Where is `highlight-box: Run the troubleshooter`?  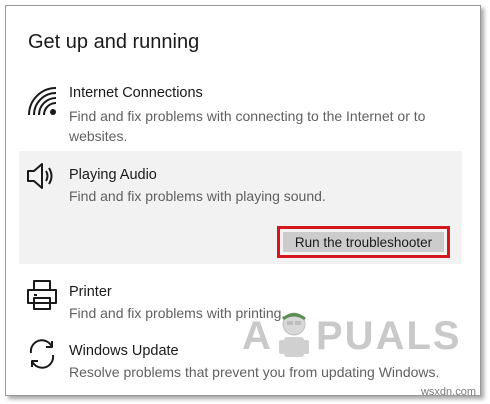 highlight-box: Run the troubleshooter is located at coordinates (363, 242).